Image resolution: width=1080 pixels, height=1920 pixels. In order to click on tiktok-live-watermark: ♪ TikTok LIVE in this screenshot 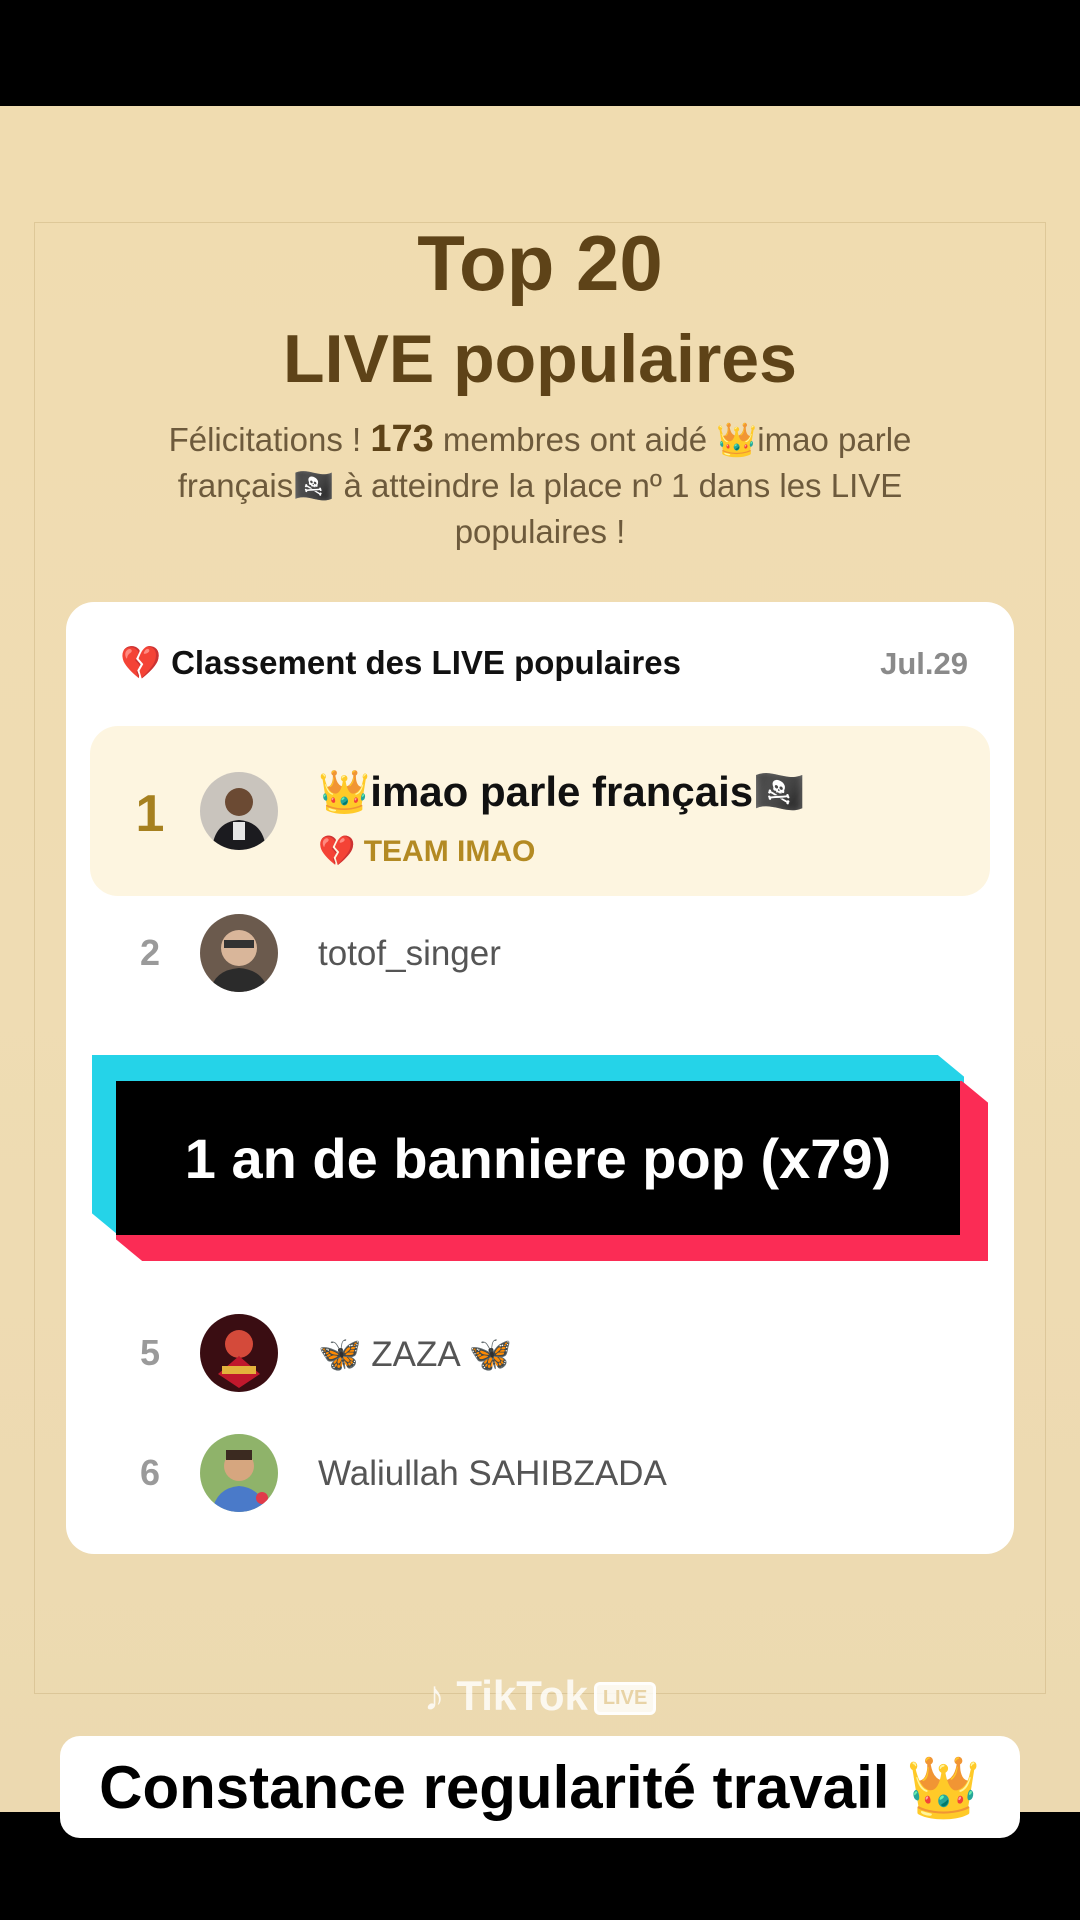, I will do `click(540, 1696)`.